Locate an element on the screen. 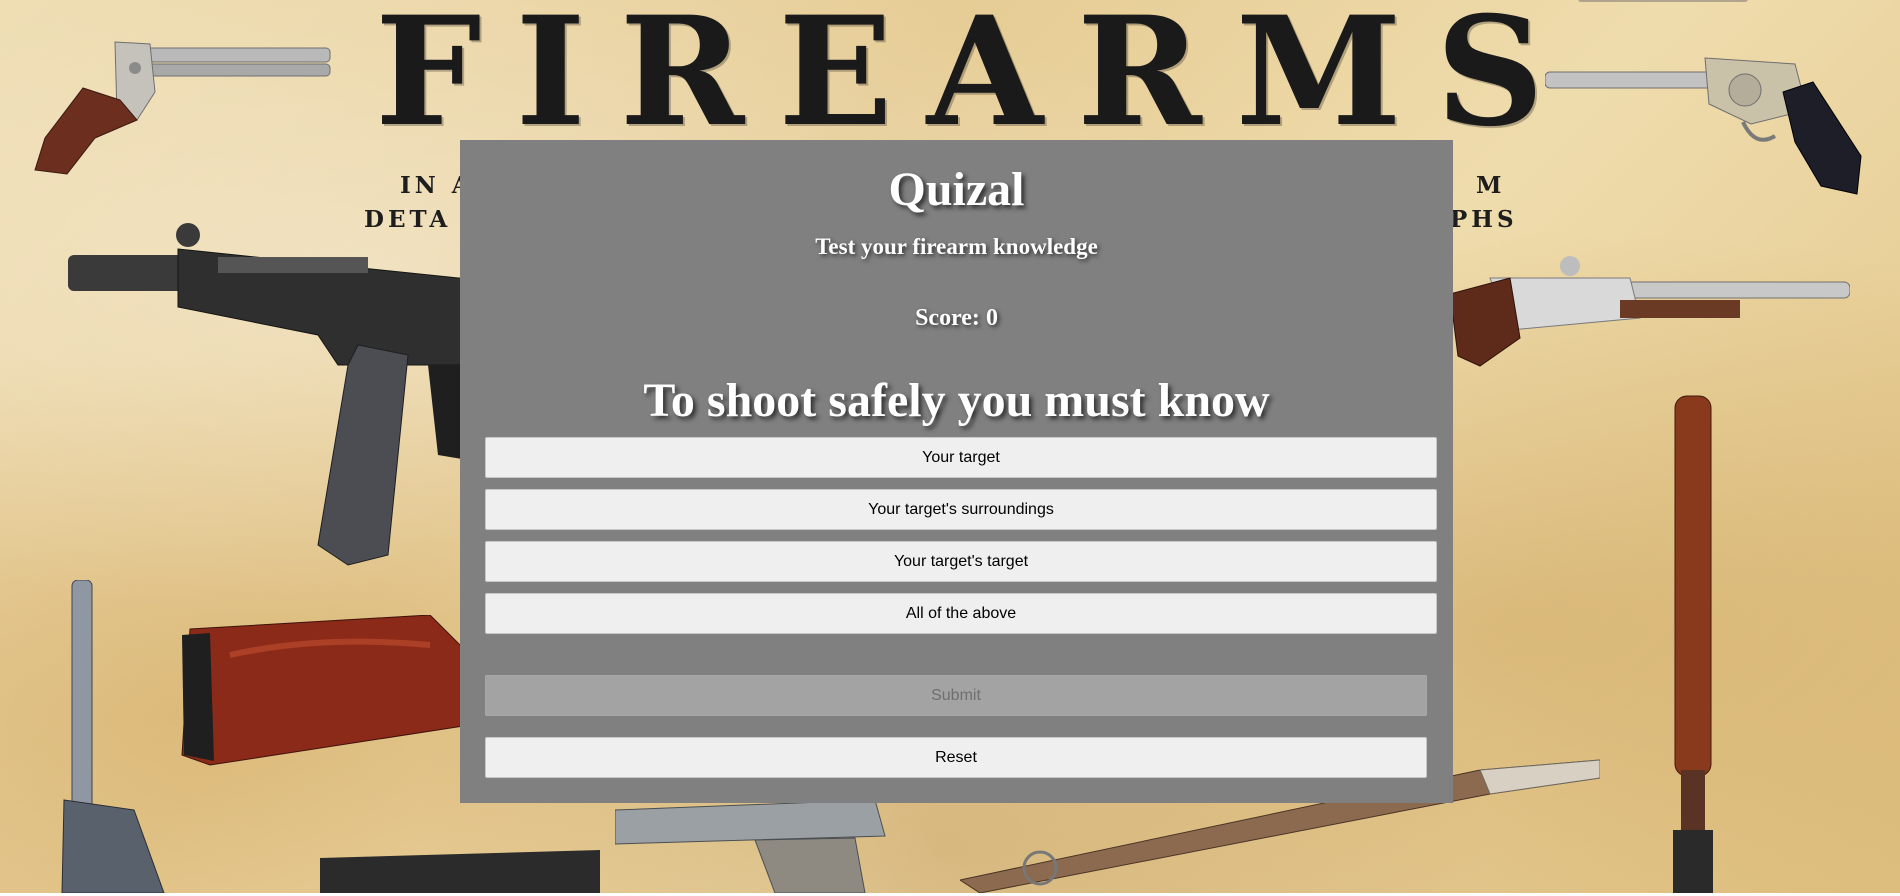  score-display: Score: 0 is located at coordinates (956, 318).